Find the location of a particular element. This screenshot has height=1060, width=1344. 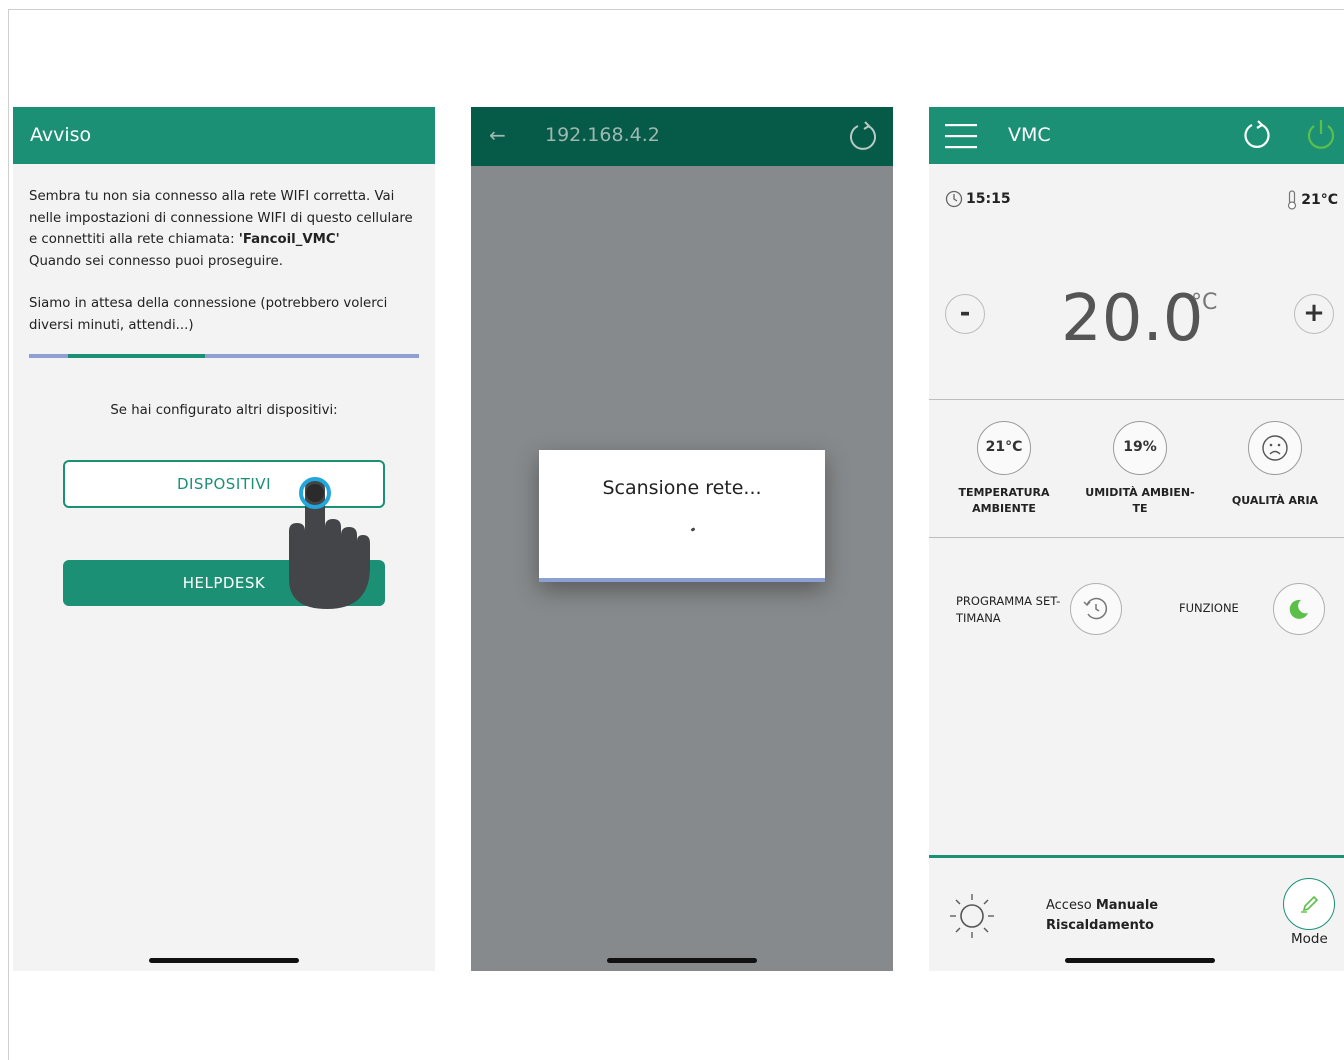

setpoint-unit: °C is located at coordinates (1204, 302).